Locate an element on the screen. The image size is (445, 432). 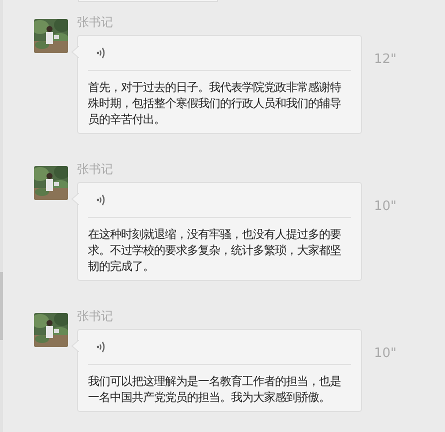
message-bubble: 首先，对于过去的日子。我代表学院党政非常感谢特殊时期，包括整个寒假我们的行政人员和我们的辅导员的辛苦付出。 is located at coordinates (219, 84).